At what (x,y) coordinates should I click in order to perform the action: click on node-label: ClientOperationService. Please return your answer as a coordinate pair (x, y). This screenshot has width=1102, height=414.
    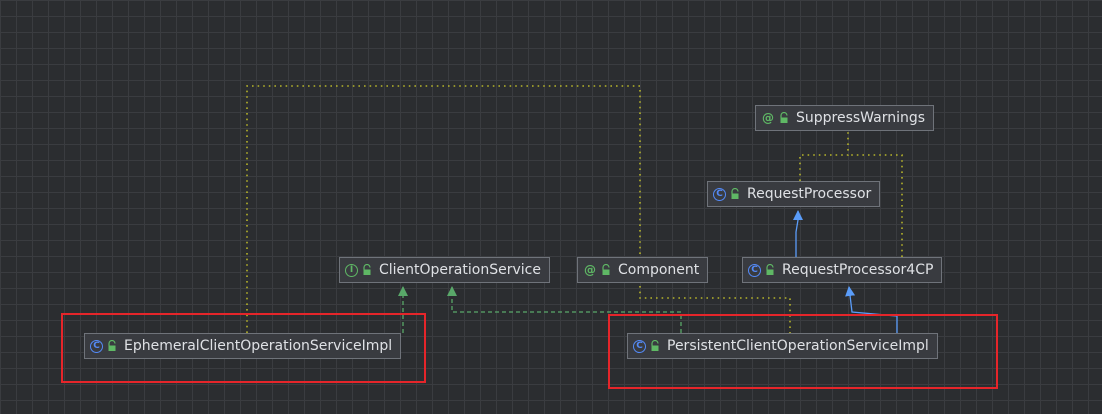
    Looking at the image, I should click on (460, 270).